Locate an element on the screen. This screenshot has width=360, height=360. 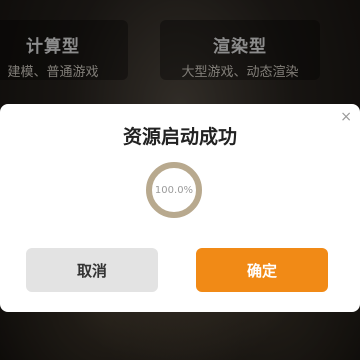
cancel-button: 取消 is located at coordinates (92, 270).